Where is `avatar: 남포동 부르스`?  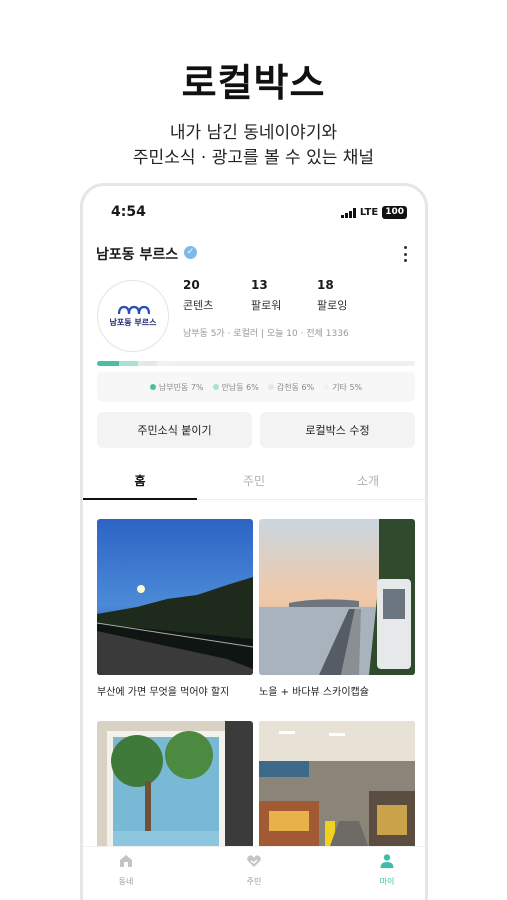 avatar: 남포동 부르스 is located at coordinates (133, 316).